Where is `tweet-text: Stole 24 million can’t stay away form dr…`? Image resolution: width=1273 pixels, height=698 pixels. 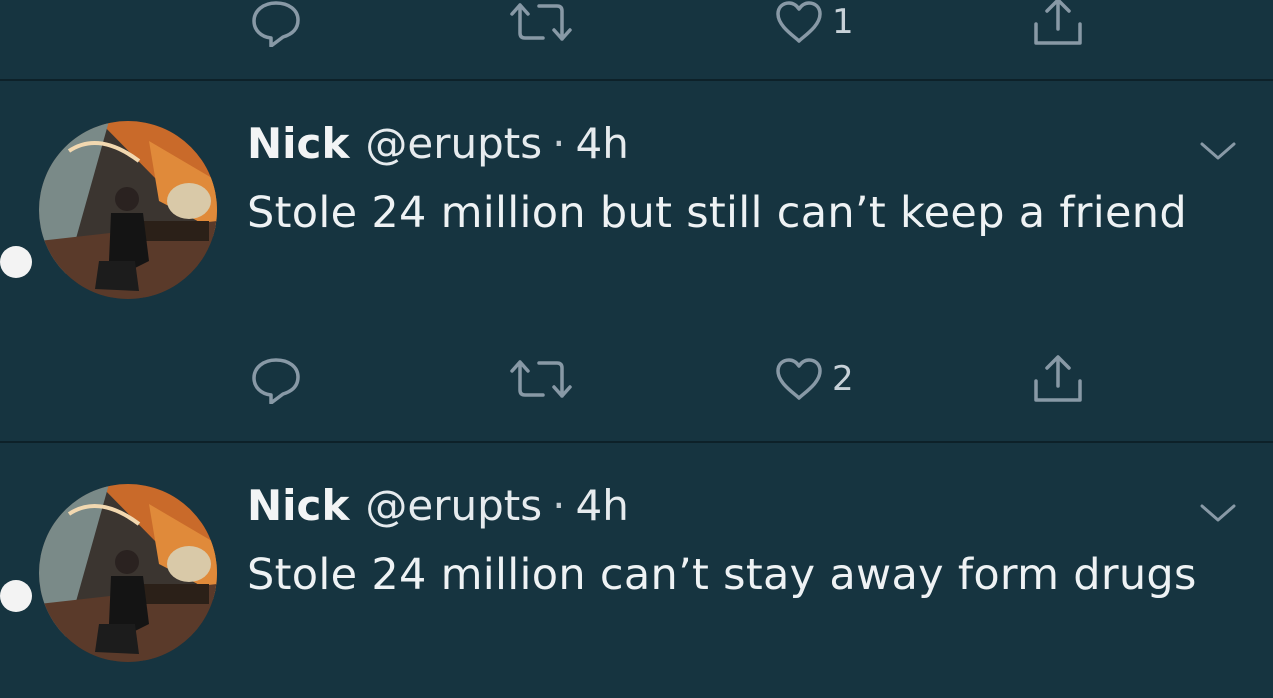 tweet-text: Stole 24 million can’t stay away form dr… is located at coordinates (722, 575).